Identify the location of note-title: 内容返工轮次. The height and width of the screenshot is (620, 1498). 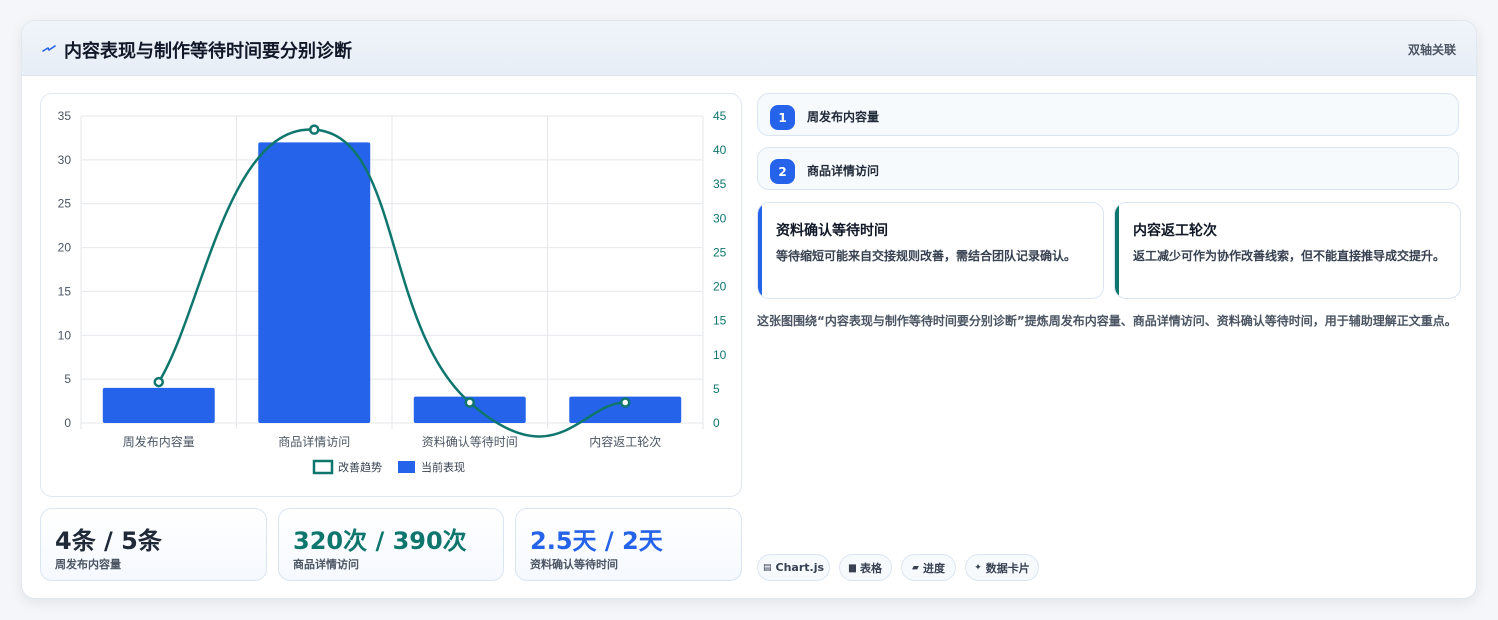
(1175, 231).